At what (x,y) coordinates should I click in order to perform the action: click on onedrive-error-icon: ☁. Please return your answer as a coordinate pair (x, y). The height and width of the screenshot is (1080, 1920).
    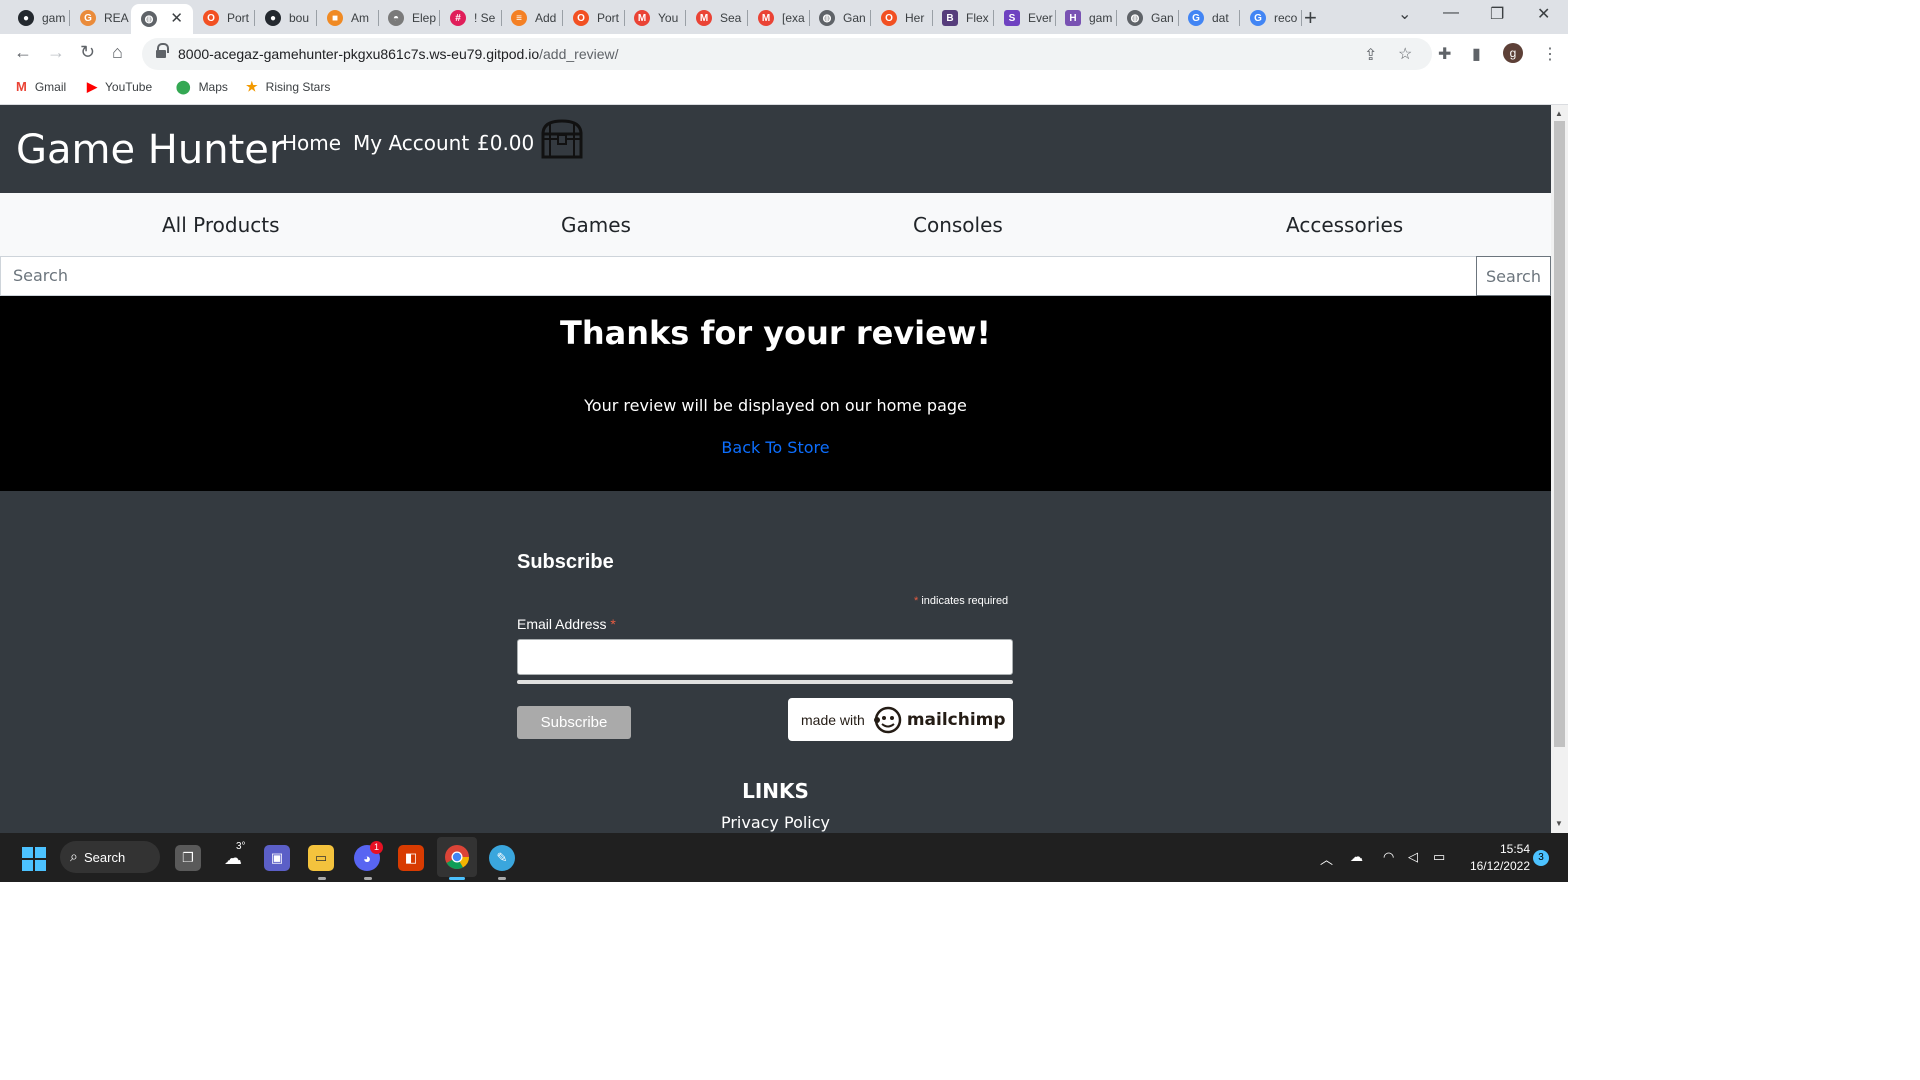
    Looking at the image, I should click on (1356, 857).